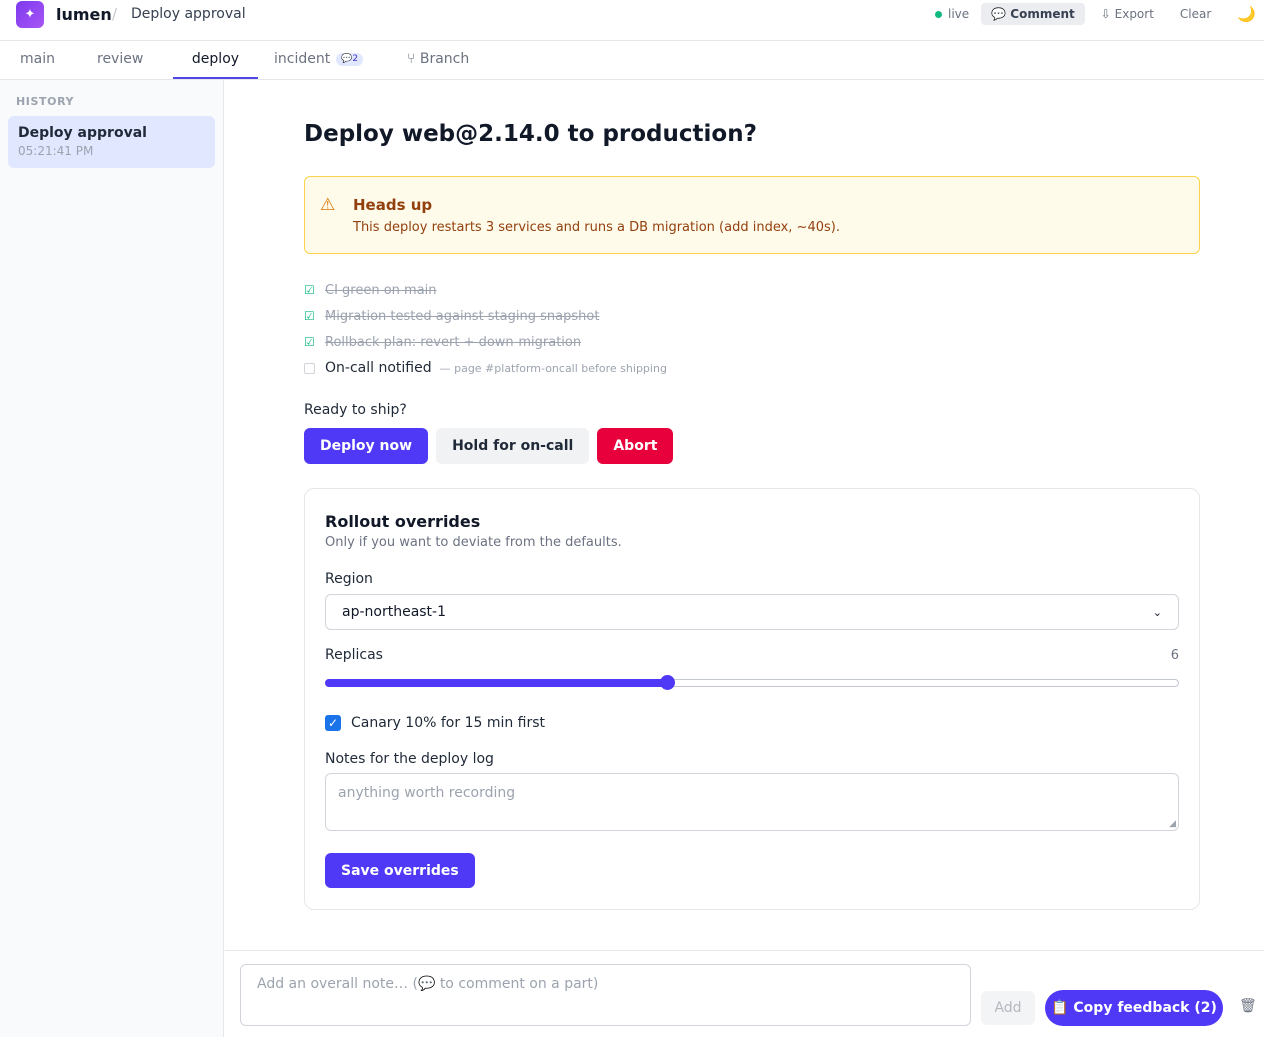 This screenshot has width=1264, height=1037. What do you see at coordinates (45, 101) in the screenshot?
I see `history-title: HISTORY` at bounding box center [45, 101].